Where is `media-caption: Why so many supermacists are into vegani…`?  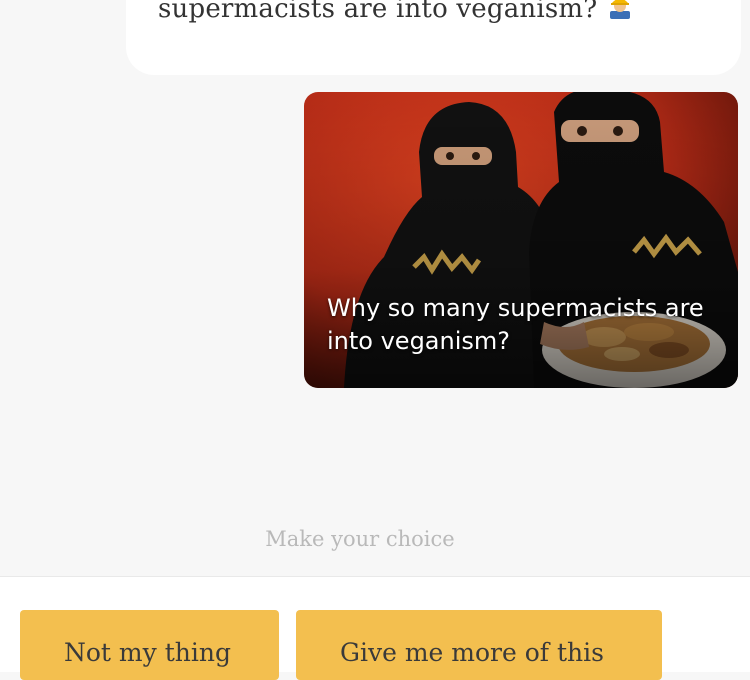 media-caption: Why so many supermacists are into vegani… is located at coordinates (515, 324).